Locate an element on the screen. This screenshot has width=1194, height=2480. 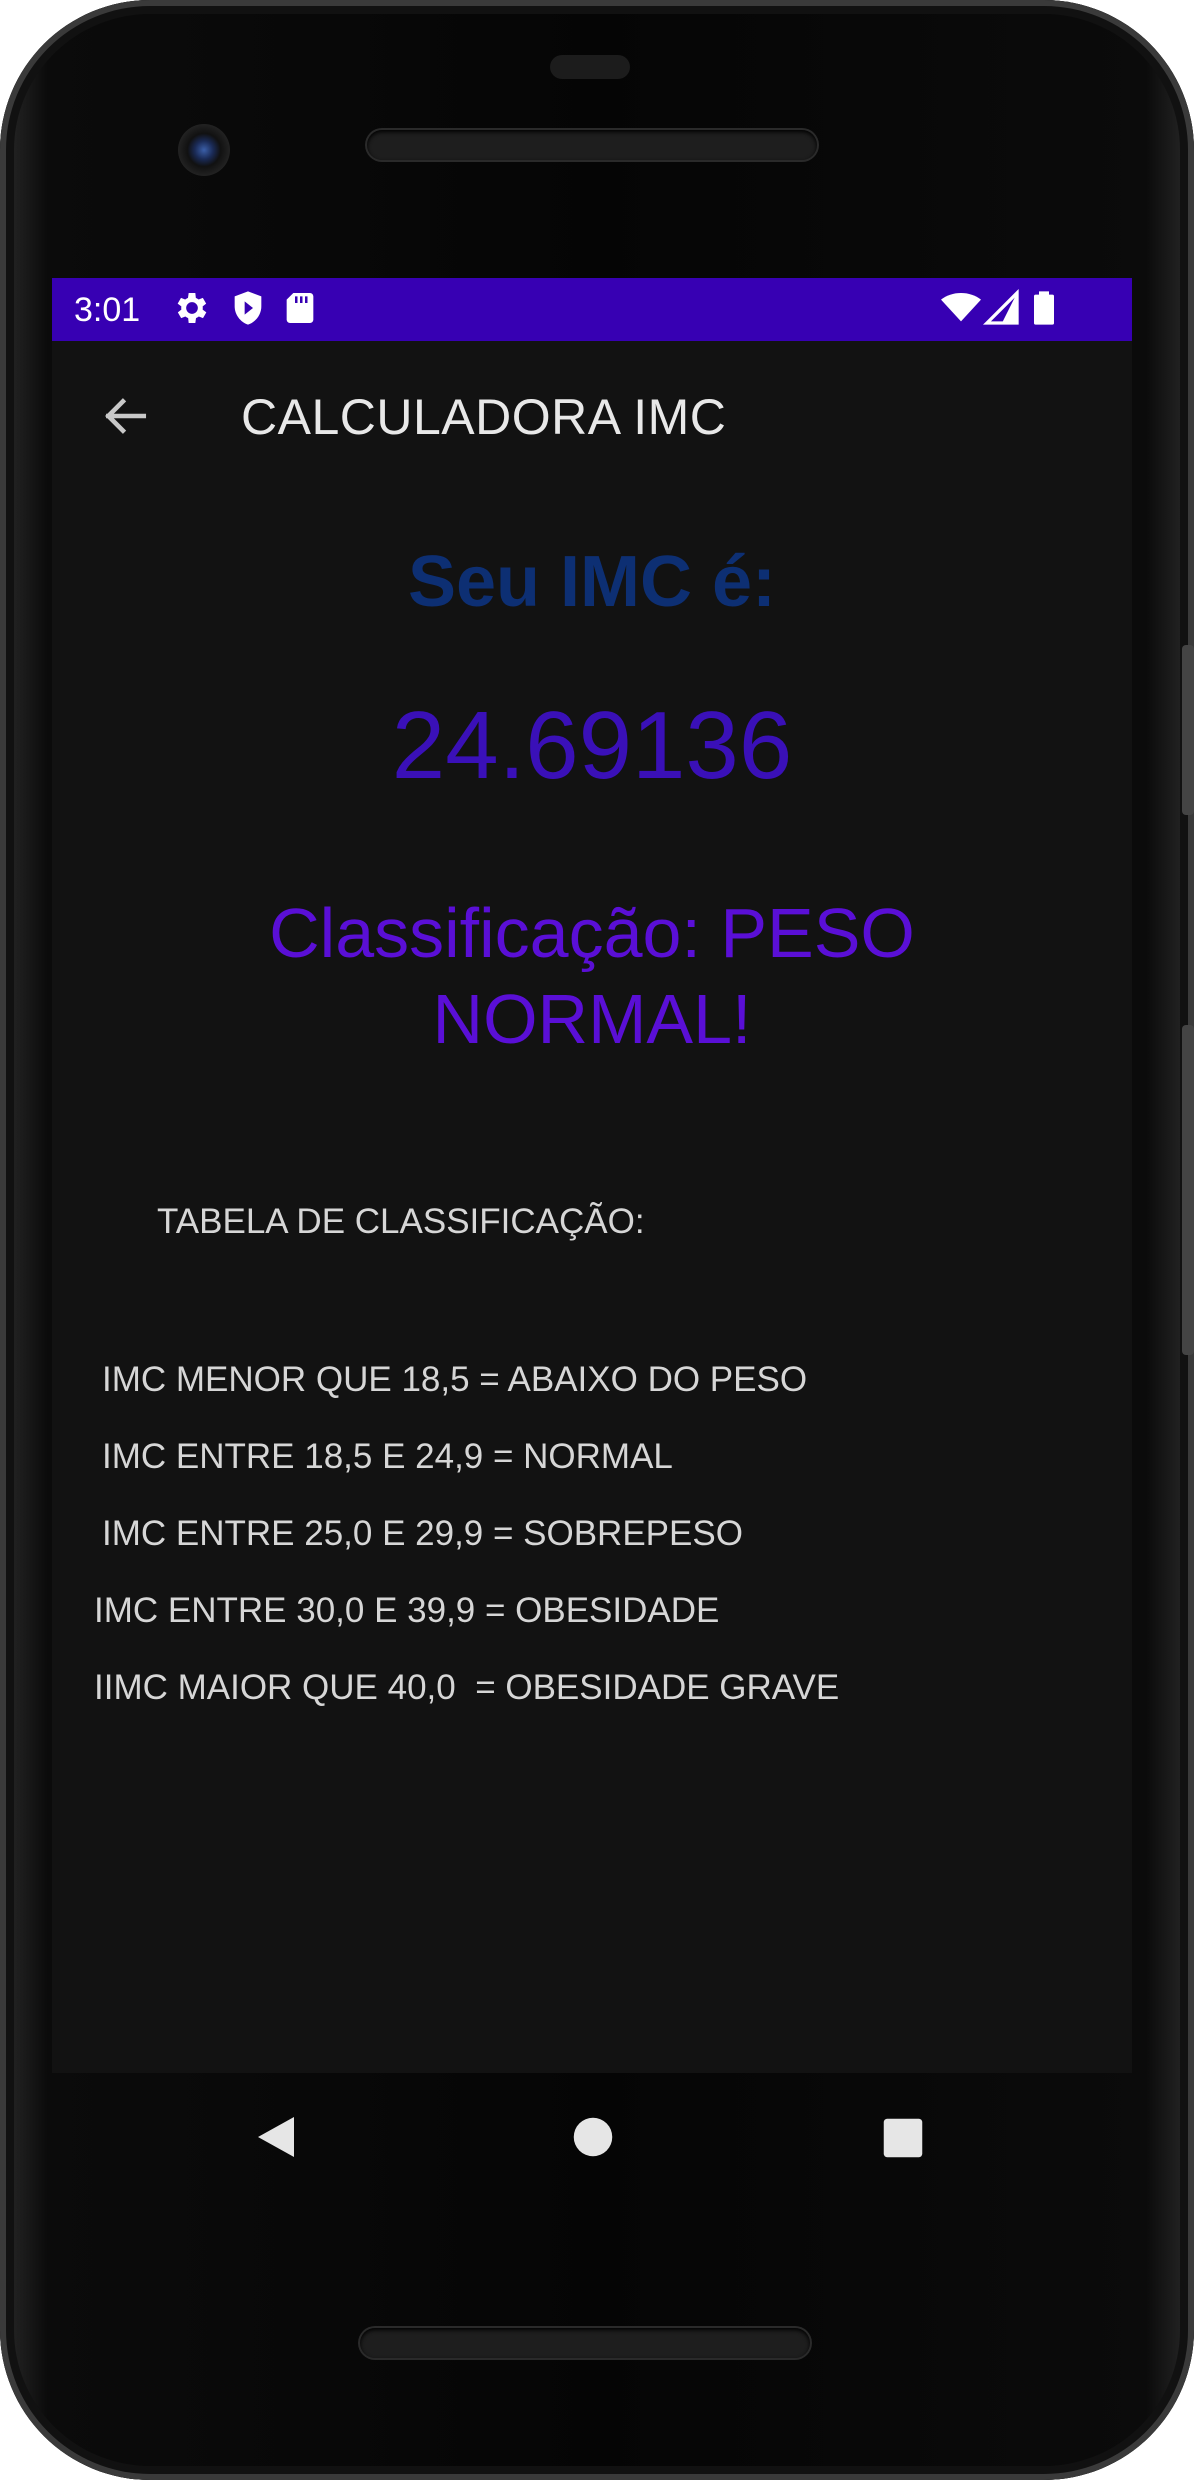
app-title: CALCULADORA IMC is located at coordinates (484, 417).